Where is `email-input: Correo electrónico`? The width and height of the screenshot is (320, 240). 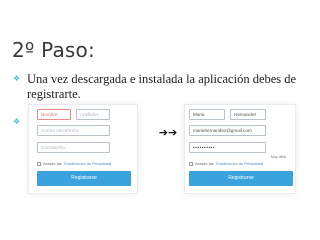 email-input: Correo electrónico is located at coordinates (73, 130).